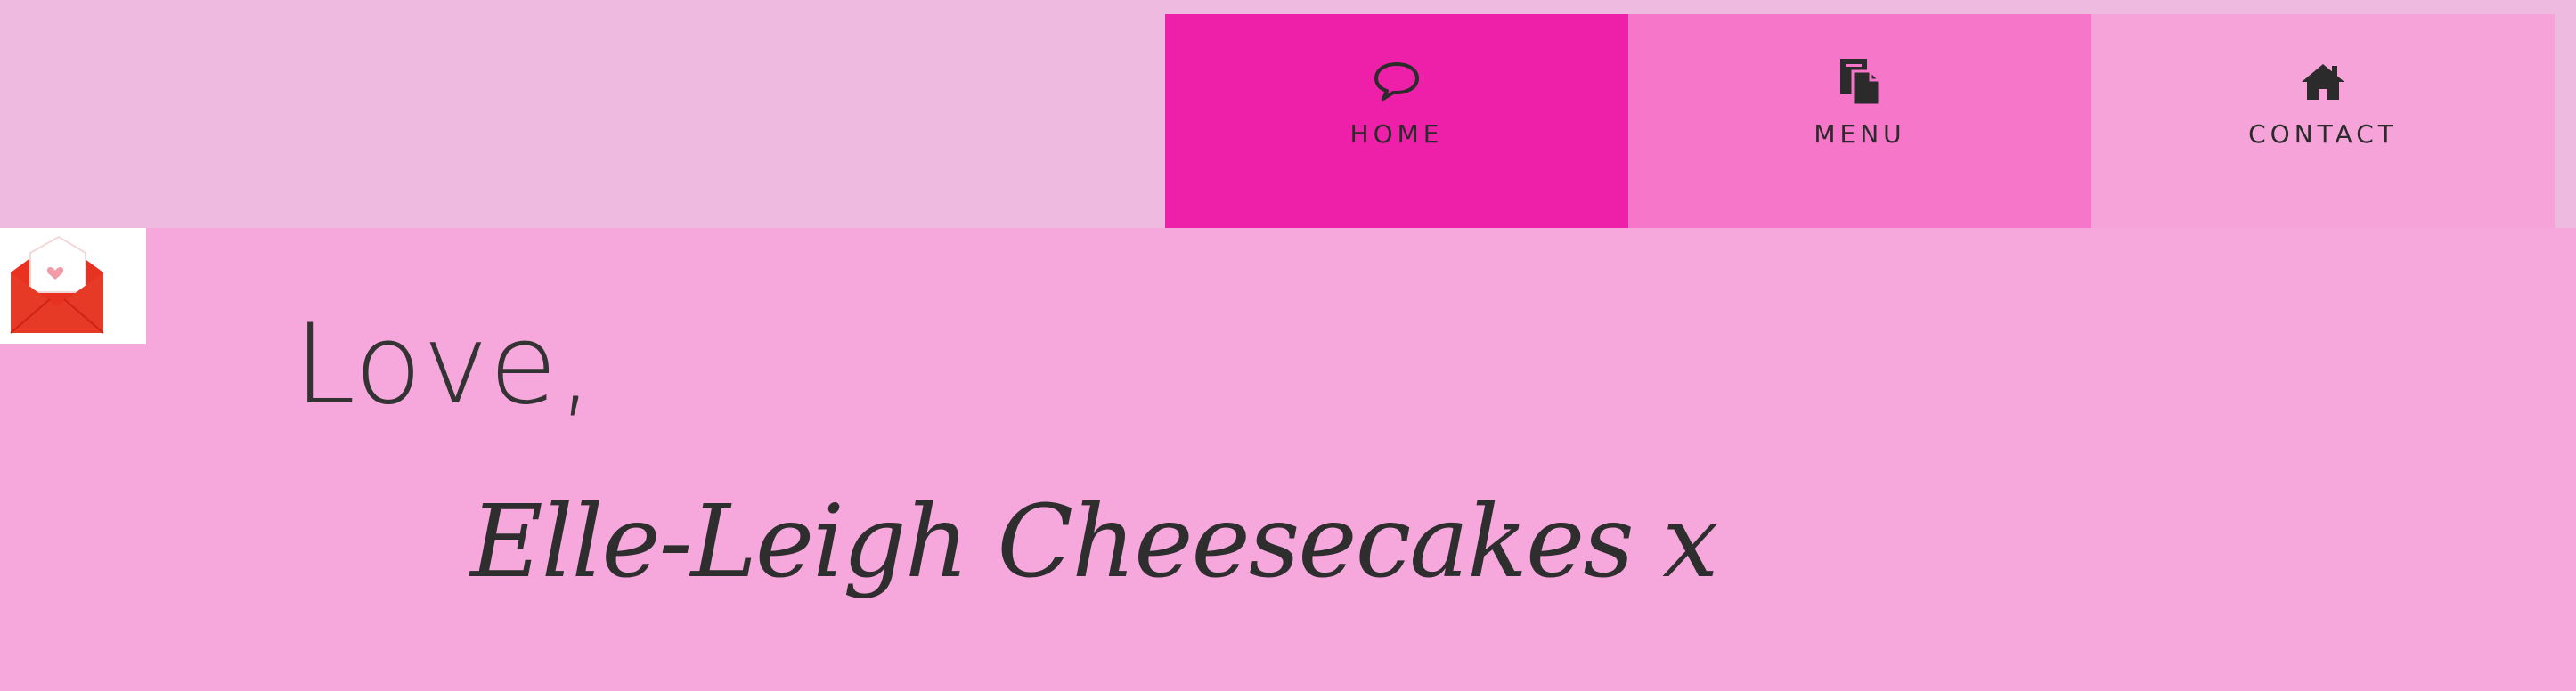  I want to click on love-letter-envelope-icon, so click(73, 286).